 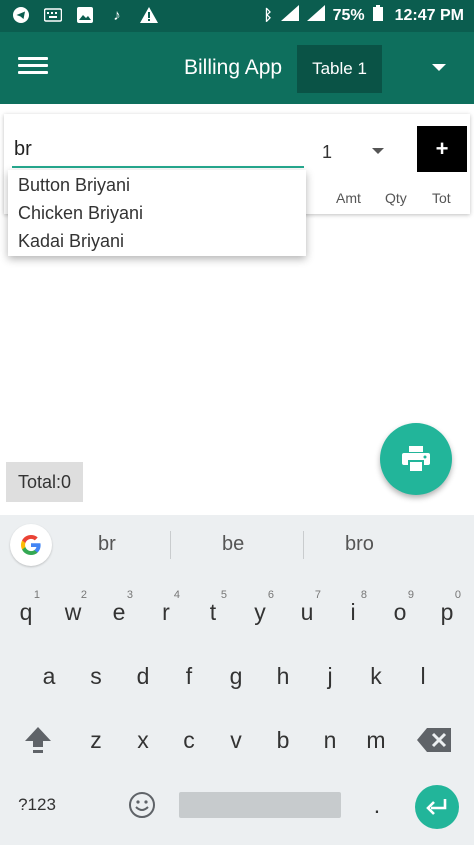 I want to click on suggestion-item: Button Briyani, so click(x=157, y=184).